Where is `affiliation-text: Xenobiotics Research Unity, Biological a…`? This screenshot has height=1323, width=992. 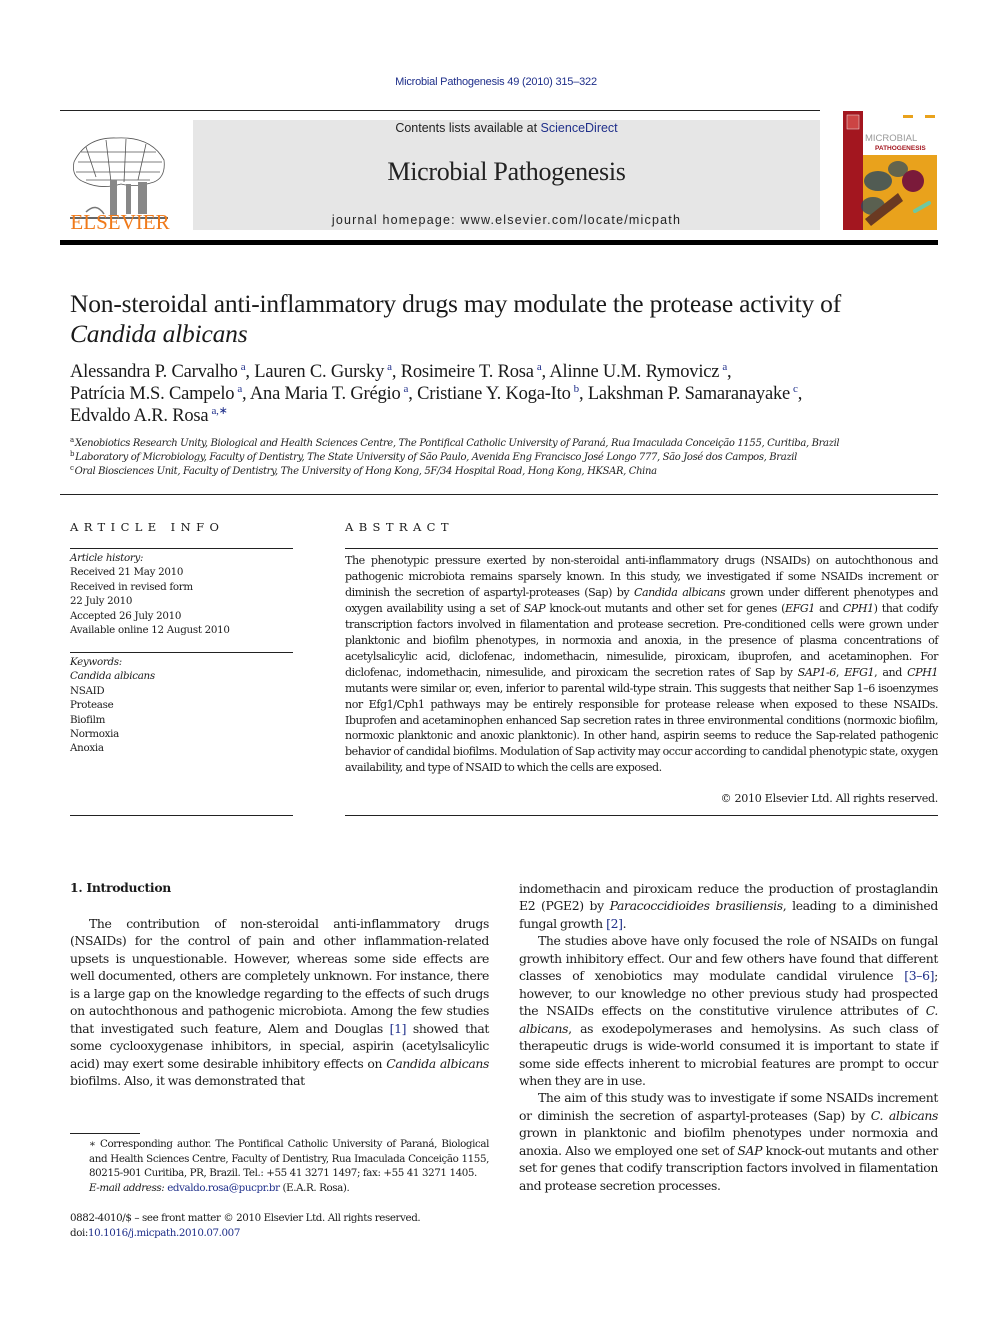 affiliation-text: Xenobiotics Research Unity, Biological a… is located at coordinates (457, 443).